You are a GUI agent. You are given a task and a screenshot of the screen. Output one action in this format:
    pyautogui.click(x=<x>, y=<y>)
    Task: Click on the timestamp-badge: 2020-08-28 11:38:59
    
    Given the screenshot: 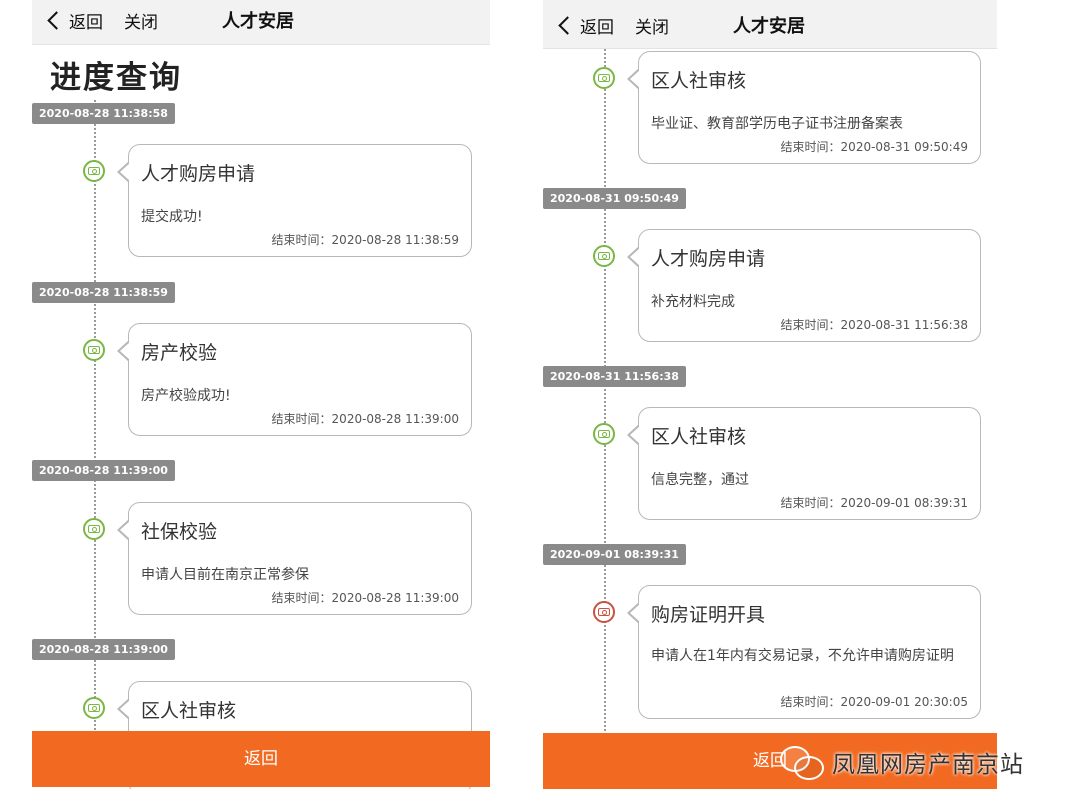 What is the action you would take?
    pyautogui.click(x=103, y=292)
    